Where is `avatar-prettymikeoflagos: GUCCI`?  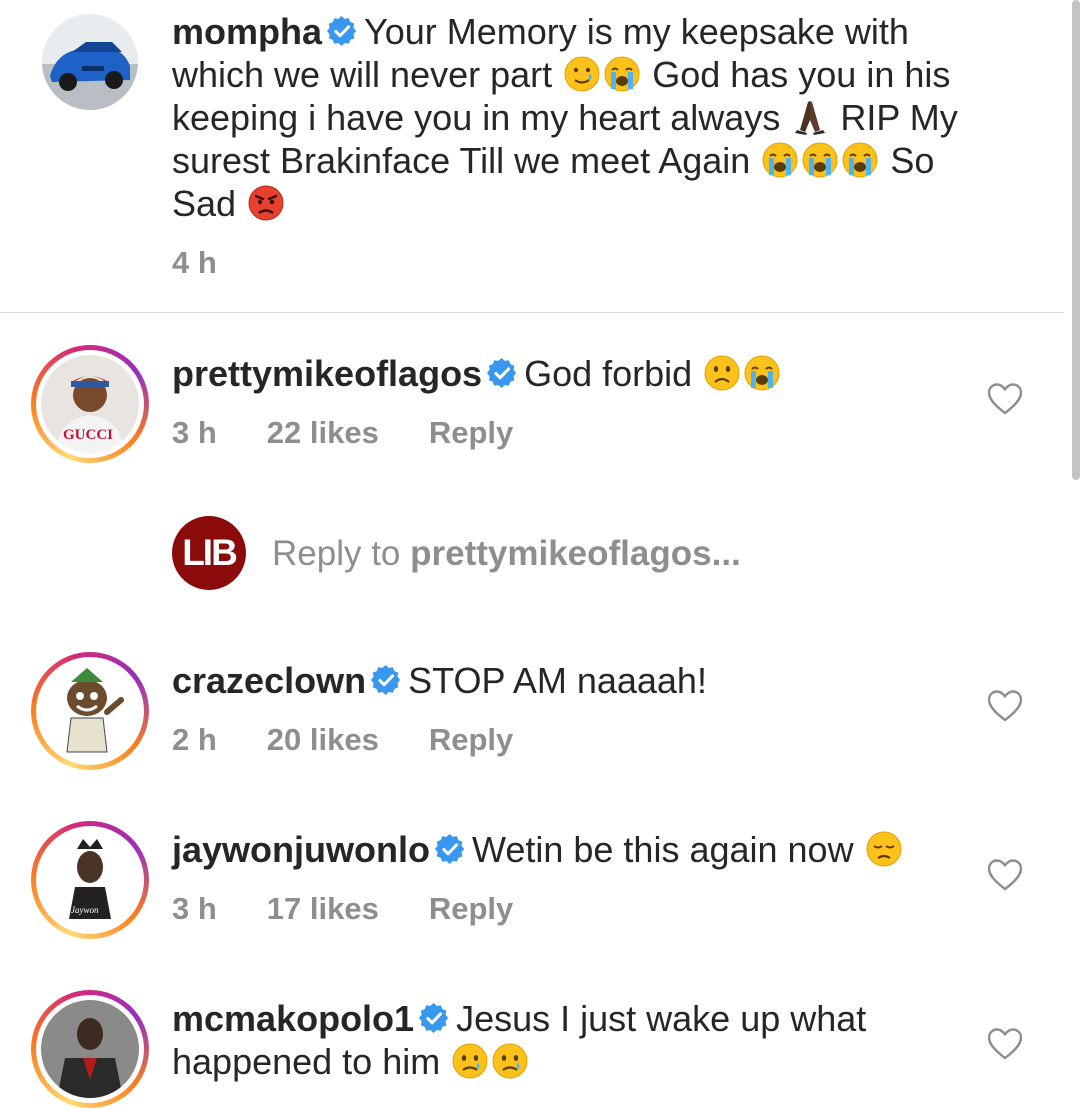 avatar-prettymikeoflagos: GUCCI is located at coordinates (90, 404).